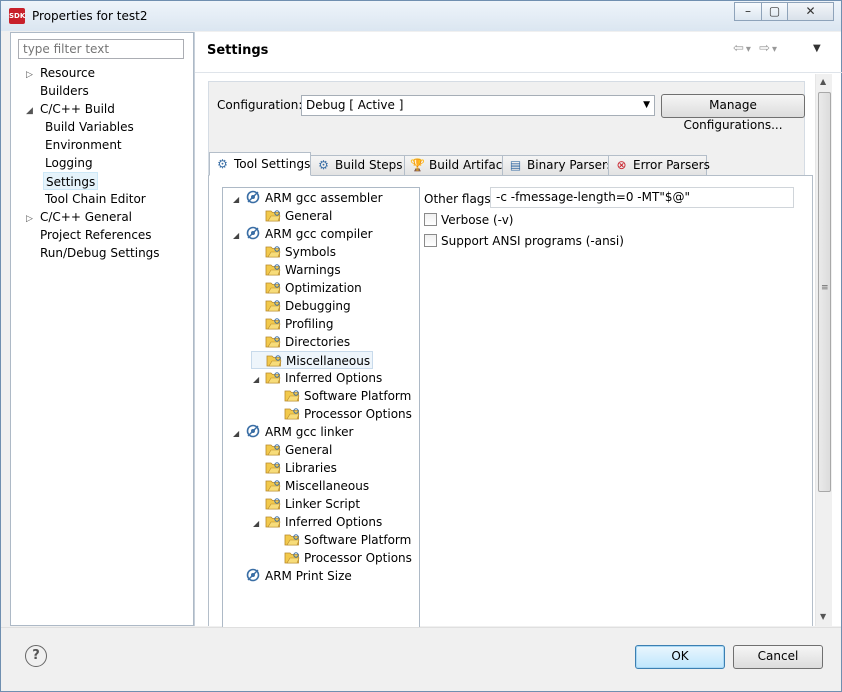 This screenshot has width=842, height=692. What do you see at coordinates (36, 656) in the screenshot?
I see `help-icon: ?` at bounding box center [36, 656].